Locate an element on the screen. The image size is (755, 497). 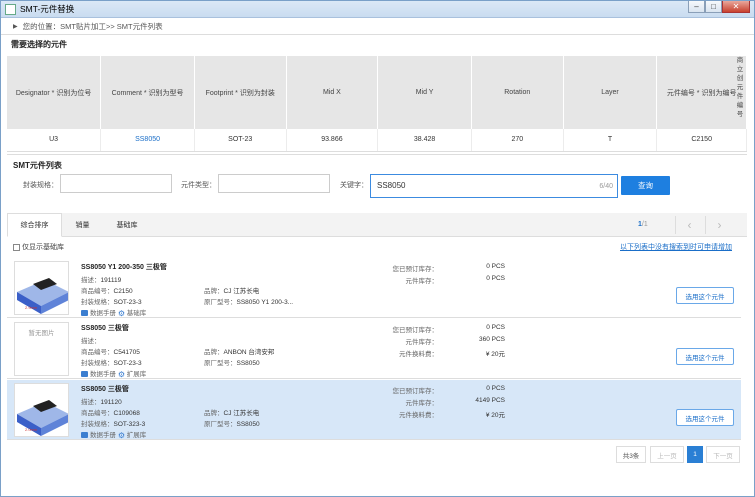
col-rotation: Rotation is located at coordinates (517, 92).